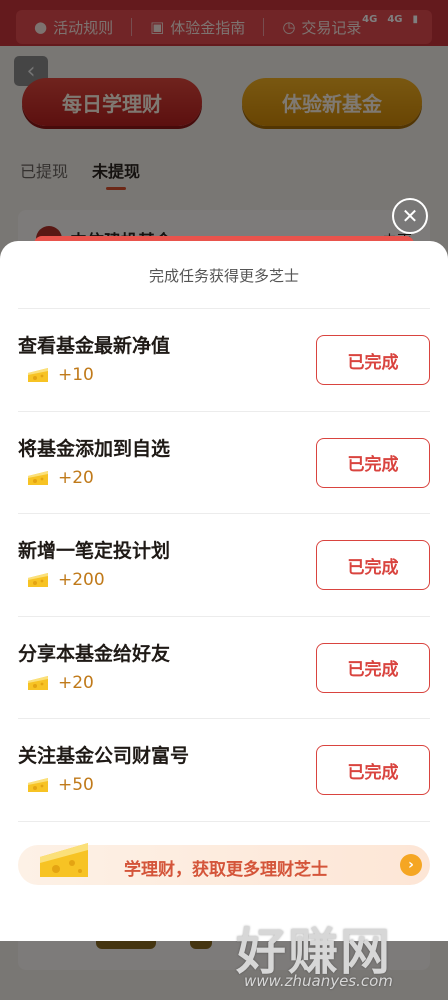 This screenshot has width=448, height=1000. Describe the element at coordinates (411, 865) in the screenshot. I see `chevron-right-icon: ›` at that location.